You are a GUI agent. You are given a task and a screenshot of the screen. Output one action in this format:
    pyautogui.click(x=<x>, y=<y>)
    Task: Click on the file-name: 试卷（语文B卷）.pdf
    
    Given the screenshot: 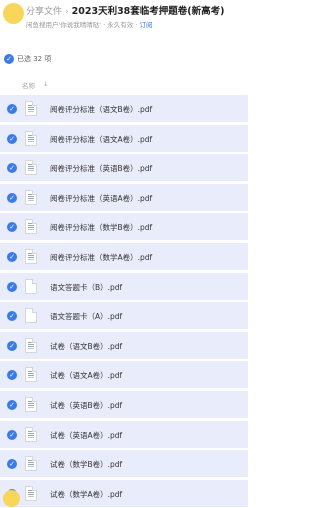 What is the action you would take?
    pyautogui.click(x=86, y=346)
    